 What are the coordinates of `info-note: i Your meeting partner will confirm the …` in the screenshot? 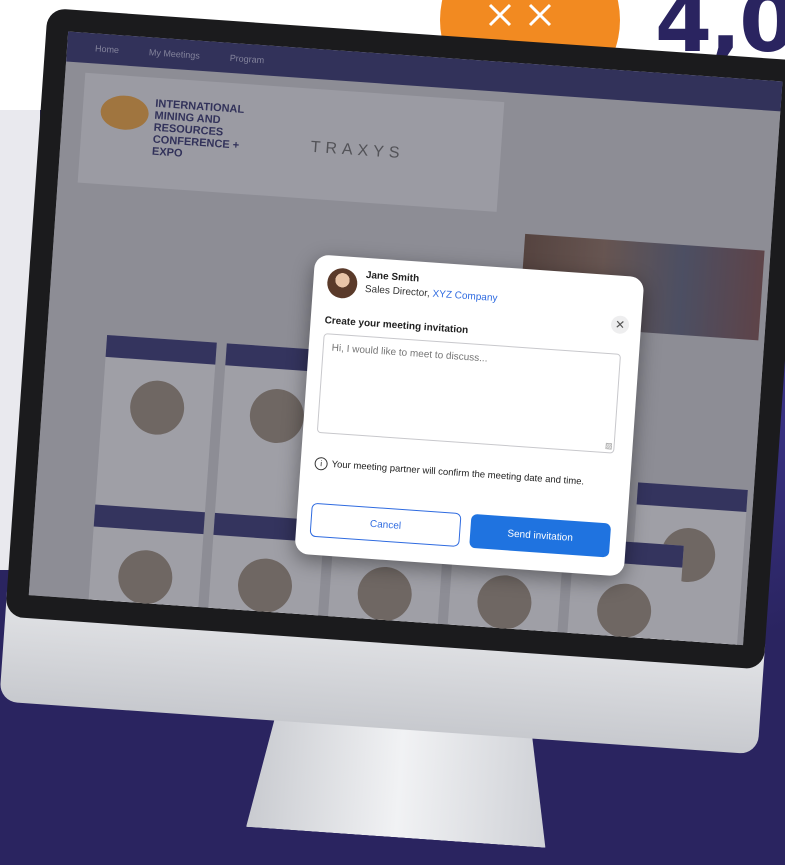 It's located at (449, 472).